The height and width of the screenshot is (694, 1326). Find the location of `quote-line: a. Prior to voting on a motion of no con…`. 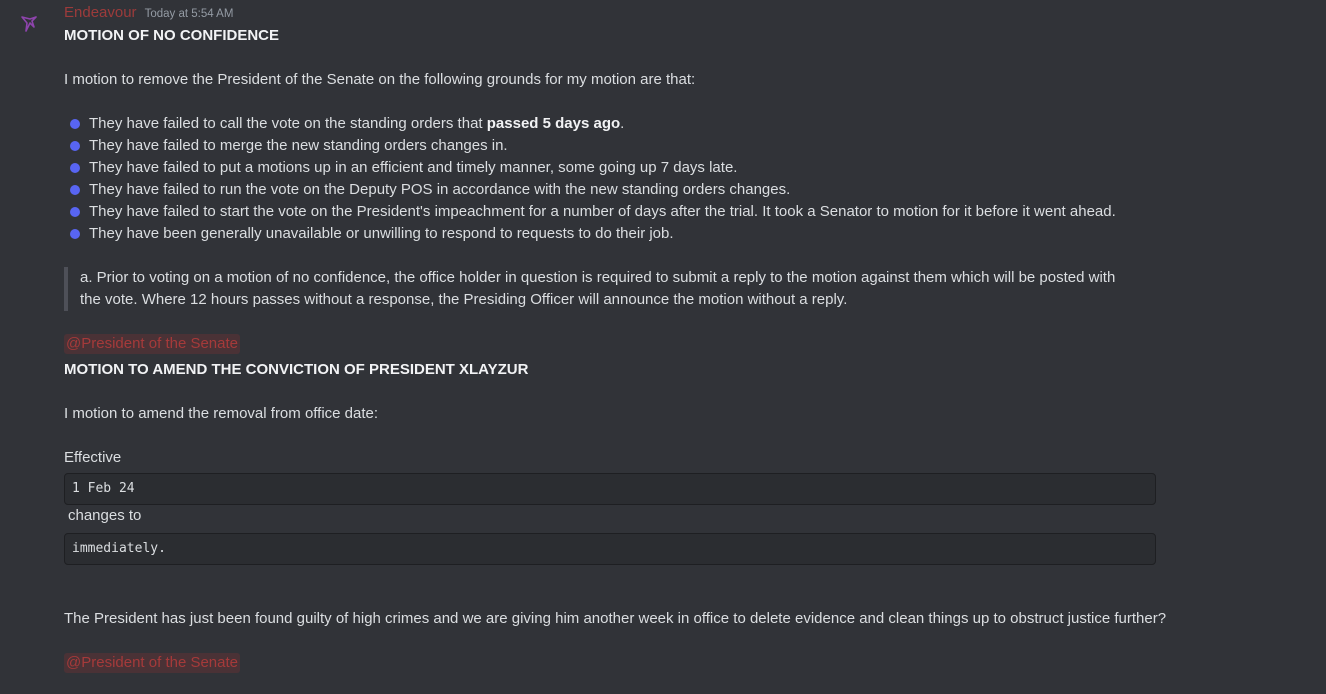

quote-line: a. Prior to voting on a motion of no con… is located at coordinates (598, 277).